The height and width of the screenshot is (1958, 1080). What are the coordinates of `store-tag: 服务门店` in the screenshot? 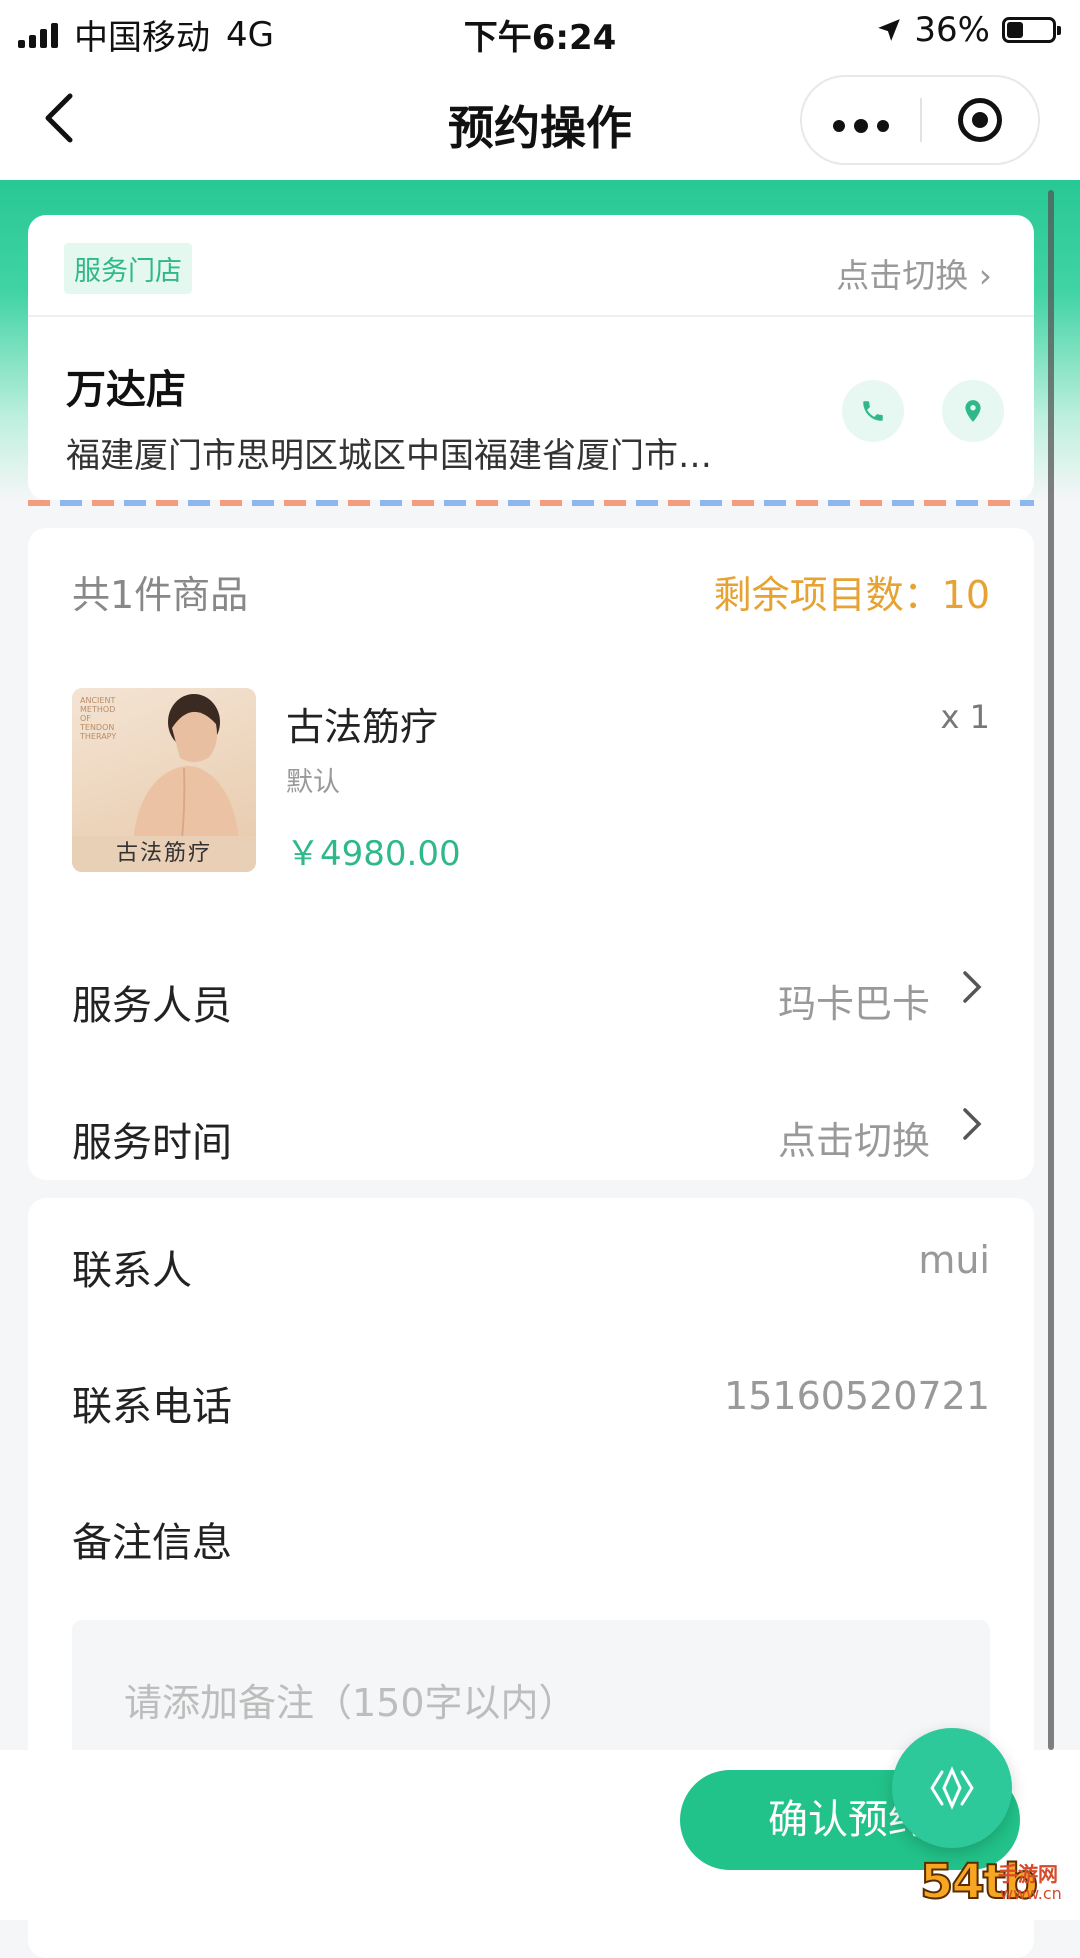 It's located at (128, 268).